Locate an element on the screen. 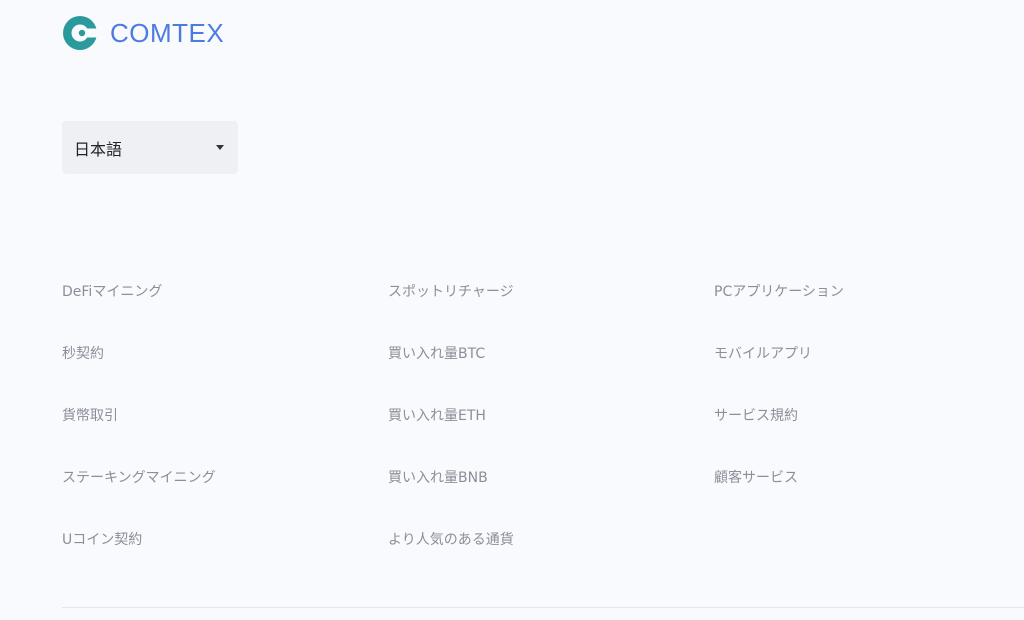 This screenshot has height=620, width=1024. comtex-logo-icon is located at coordinates (80, 33).